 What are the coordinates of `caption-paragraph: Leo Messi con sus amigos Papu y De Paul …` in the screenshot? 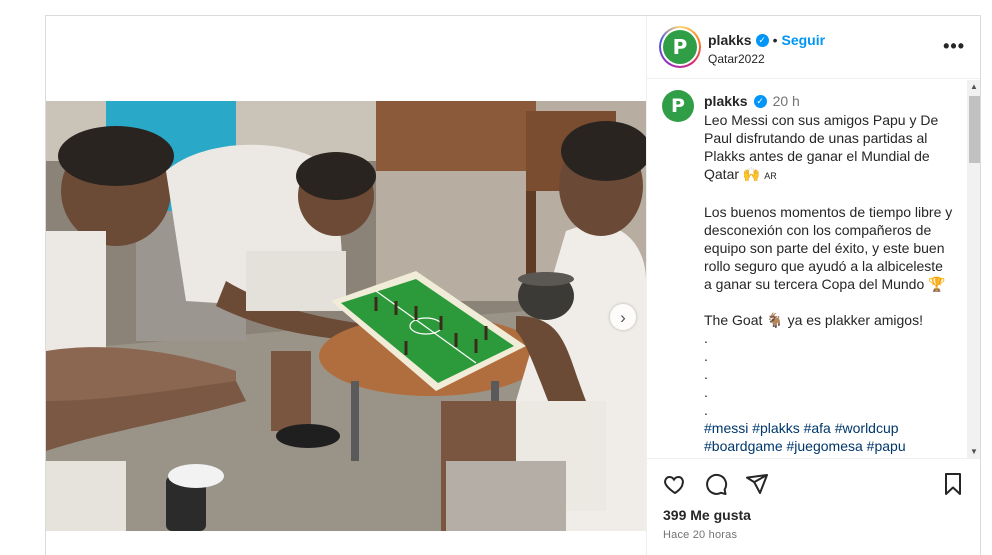 It's located at (821, 147).